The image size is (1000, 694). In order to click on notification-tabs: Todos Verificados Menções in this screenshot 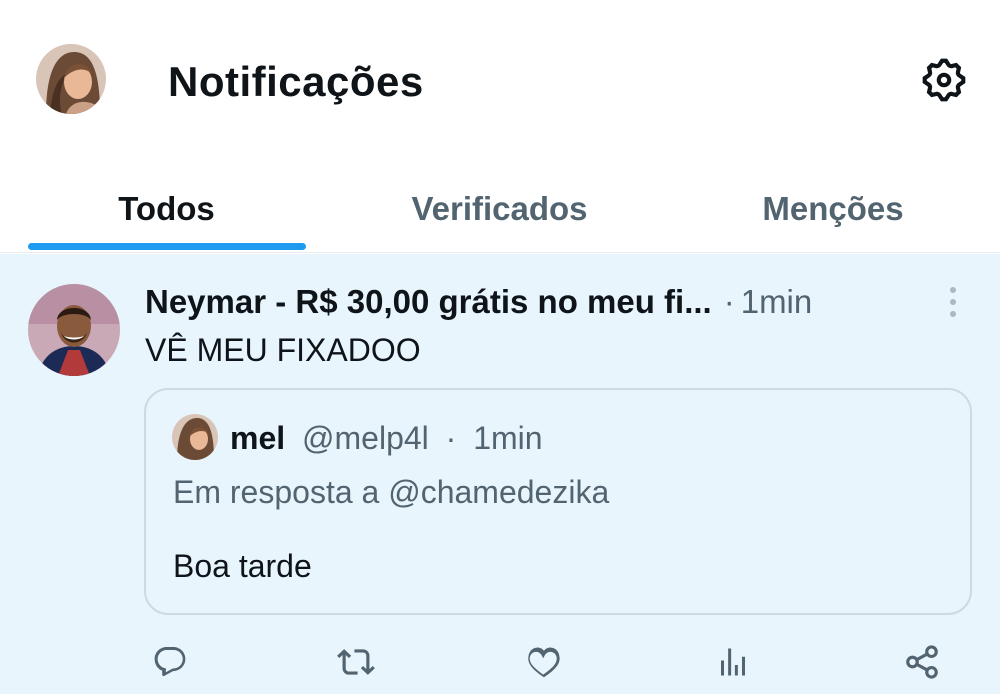, I will do `click(500, 209)`.